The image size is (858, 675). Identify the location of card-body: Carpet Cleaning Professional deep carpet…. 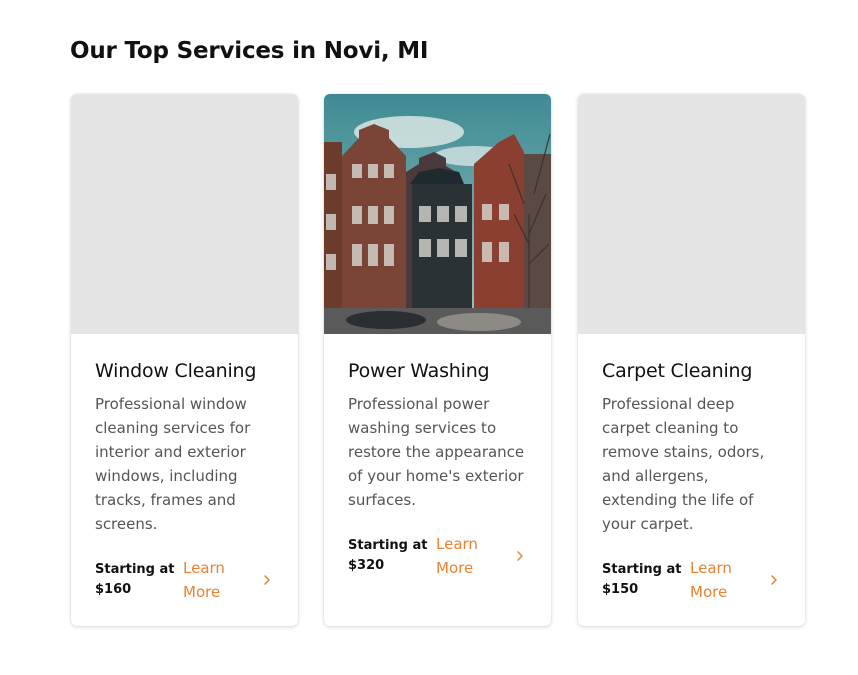
(691, 469).